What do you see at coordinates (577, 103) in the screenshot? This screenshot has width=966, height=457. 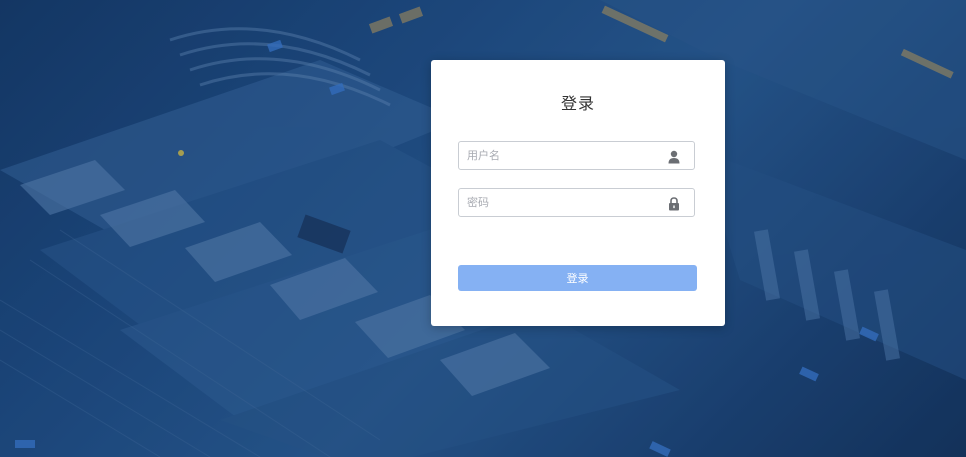 I see `login-title: 登录` at bounding box center [577, 103].